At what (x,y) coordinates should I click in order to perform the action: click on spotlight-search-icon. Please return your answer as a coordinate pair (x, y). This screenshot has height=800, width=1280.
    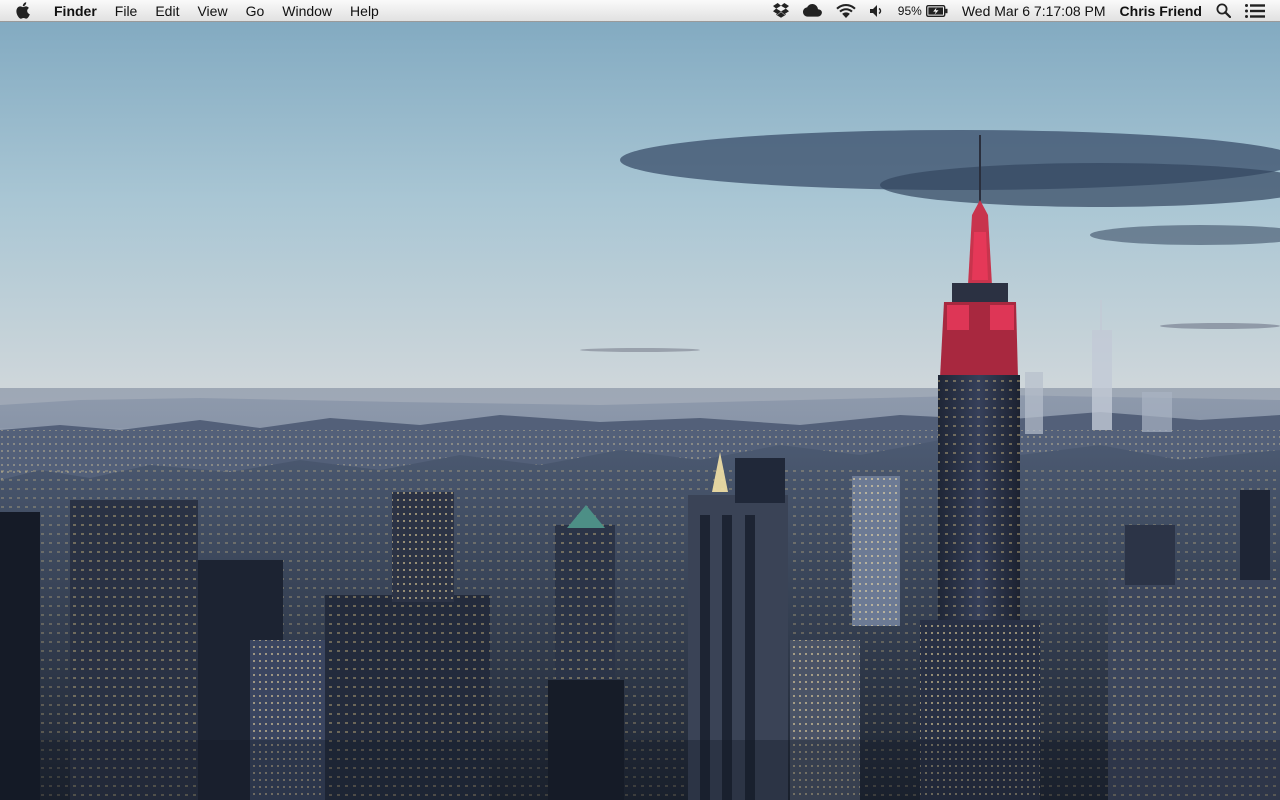
    Looking at the image, I should click on (1223, 10).